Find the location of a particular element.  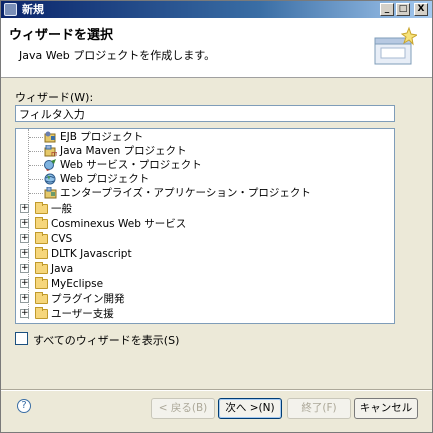

web-project-icon is located at coordinates (50, 179).